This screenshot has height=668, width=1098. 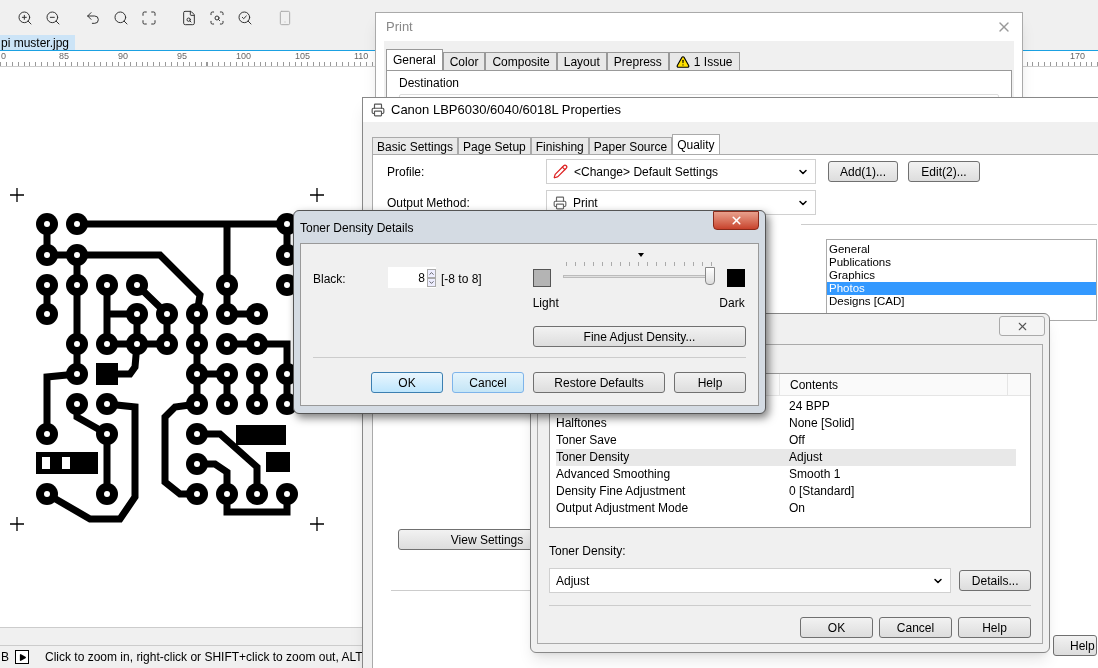 What do you see at coordinates (822, 491) in the screenshot?
I see `table-cell: 0 [Standard]` at bounding box center [822, 491].